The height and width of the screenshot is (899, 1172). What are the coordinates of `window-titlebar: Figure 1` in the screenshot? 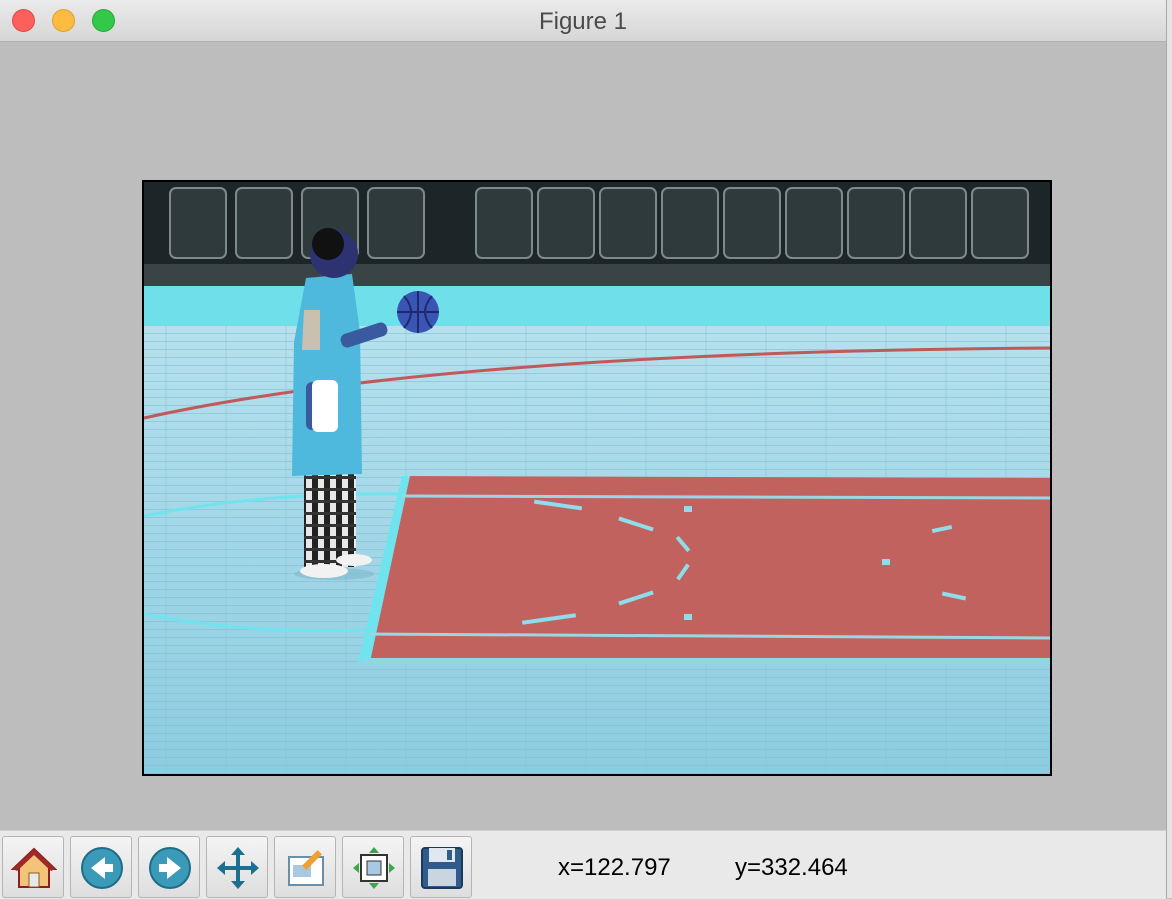 It's located at (583, 21).